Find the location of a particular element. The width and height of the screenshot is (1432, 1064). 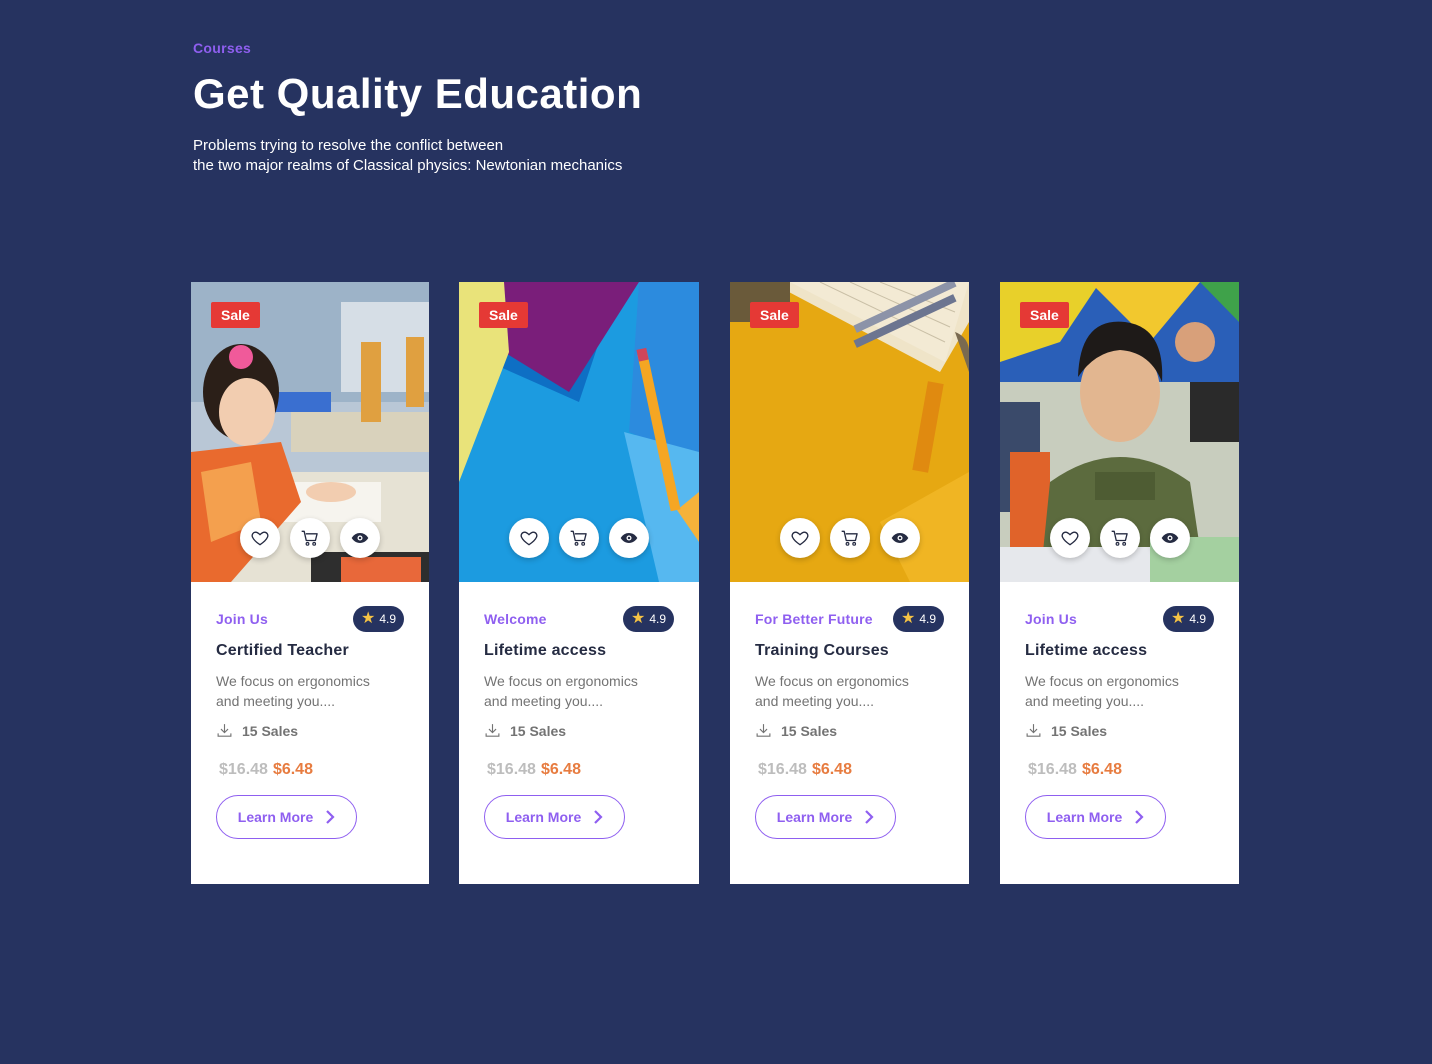

card-meta: Welcome ★ 4.9 is located at coordinates (579, 619).